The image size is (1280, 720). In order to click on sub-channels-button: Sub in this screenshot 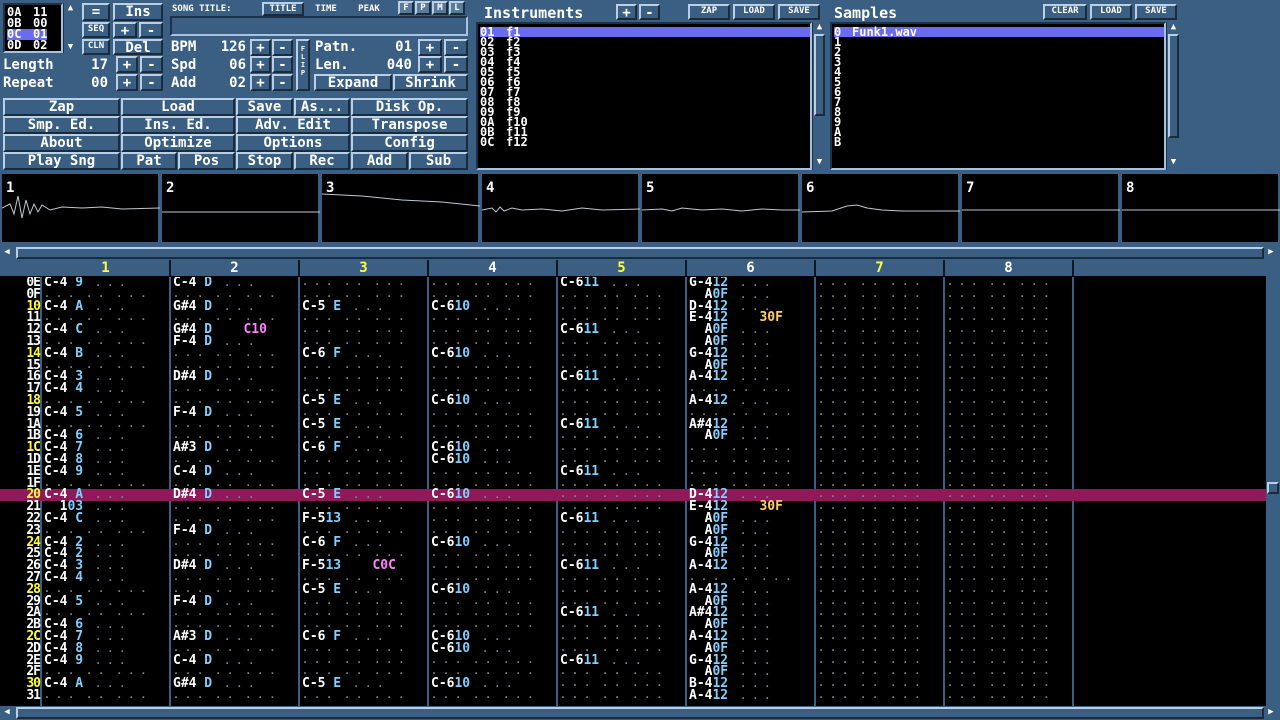, I will do `click(438, 161)`.